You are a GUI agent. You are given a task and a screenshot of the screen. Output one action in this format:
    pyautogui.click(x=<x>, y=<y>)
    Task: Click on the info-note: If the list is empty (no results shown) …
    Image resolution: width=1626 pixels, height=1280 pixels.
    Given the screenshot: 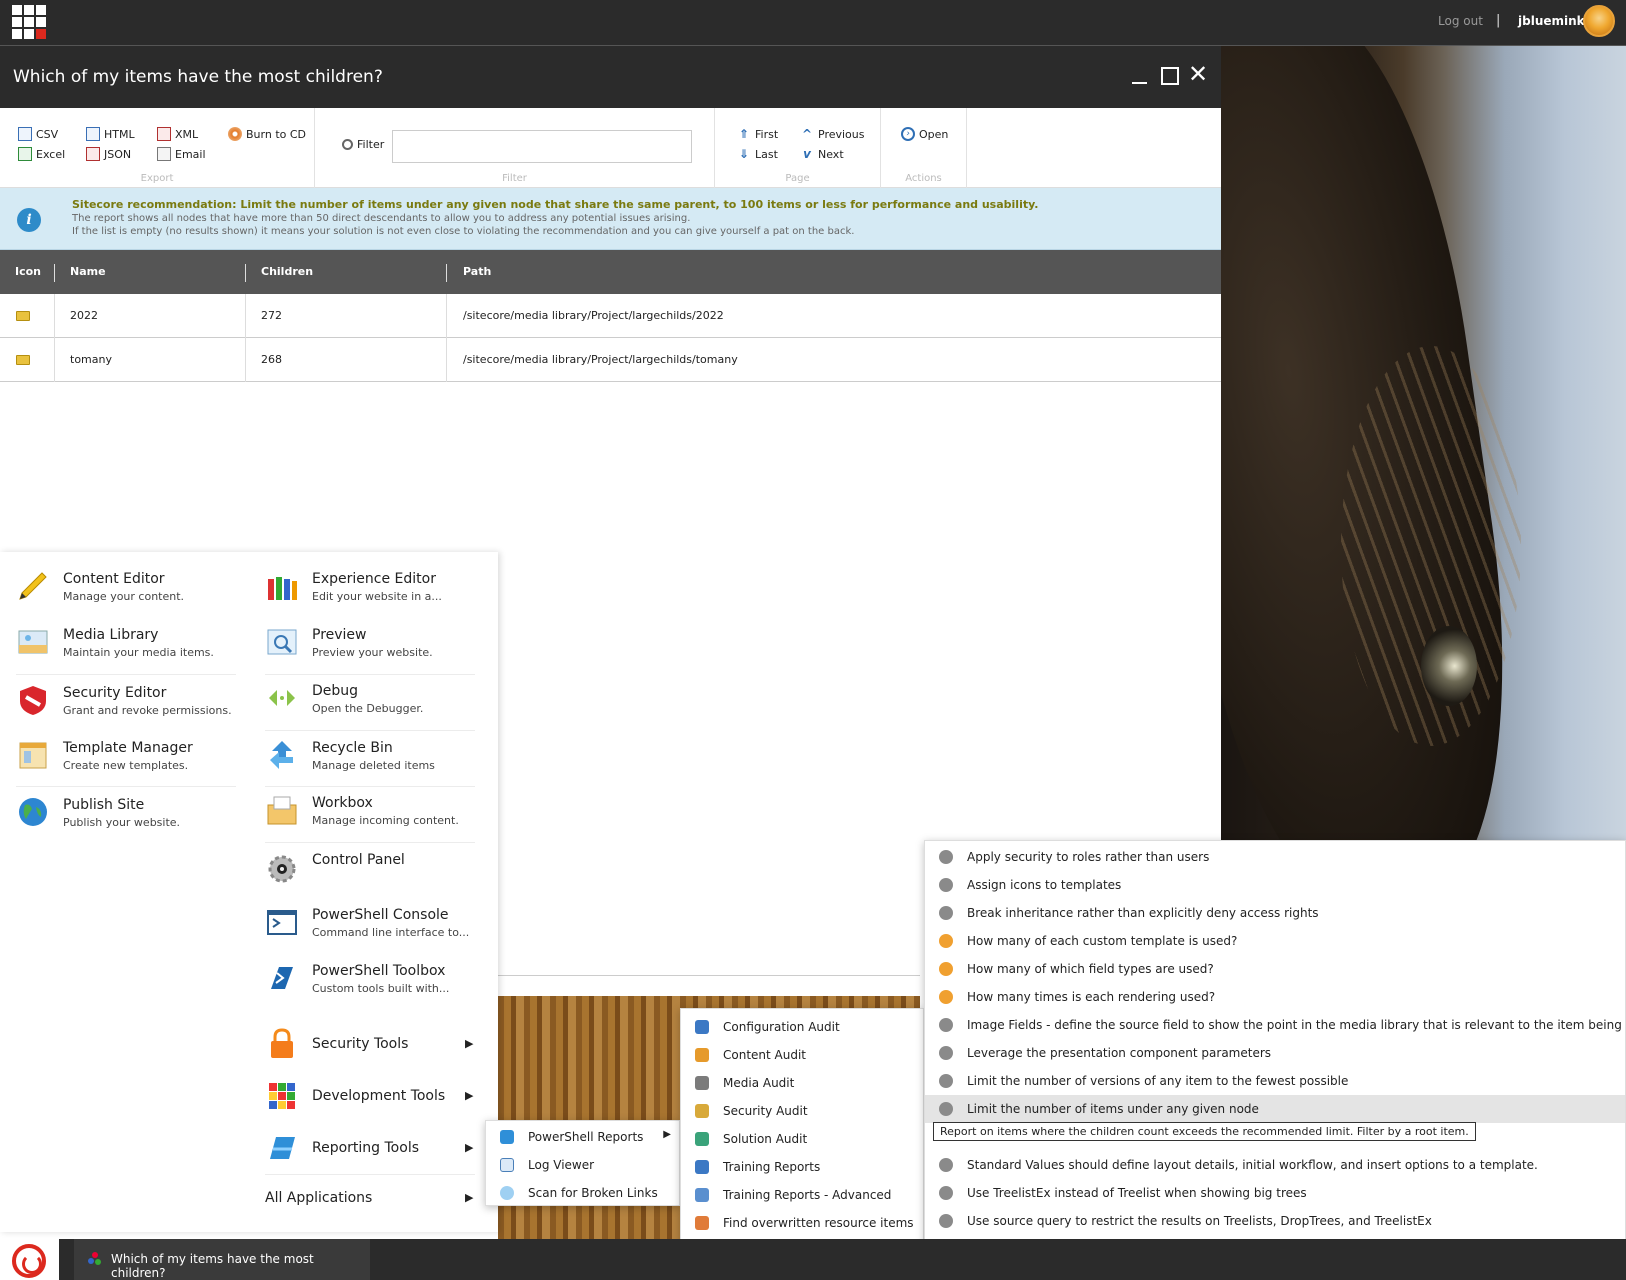 What is the action you would take?
    pyautogui.click(x=463, y=231)
    